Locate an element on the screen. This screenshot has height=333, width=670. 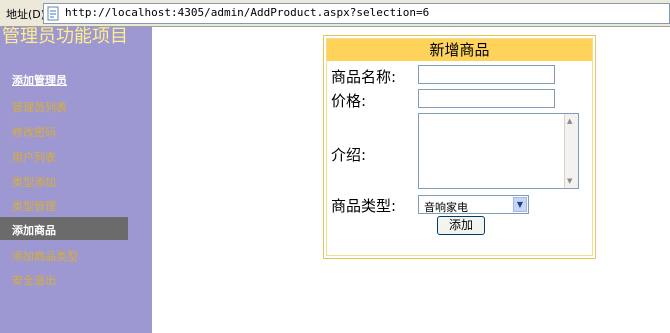
intro-textarea: ▲ ▼ is located at coordinates (498, 151).